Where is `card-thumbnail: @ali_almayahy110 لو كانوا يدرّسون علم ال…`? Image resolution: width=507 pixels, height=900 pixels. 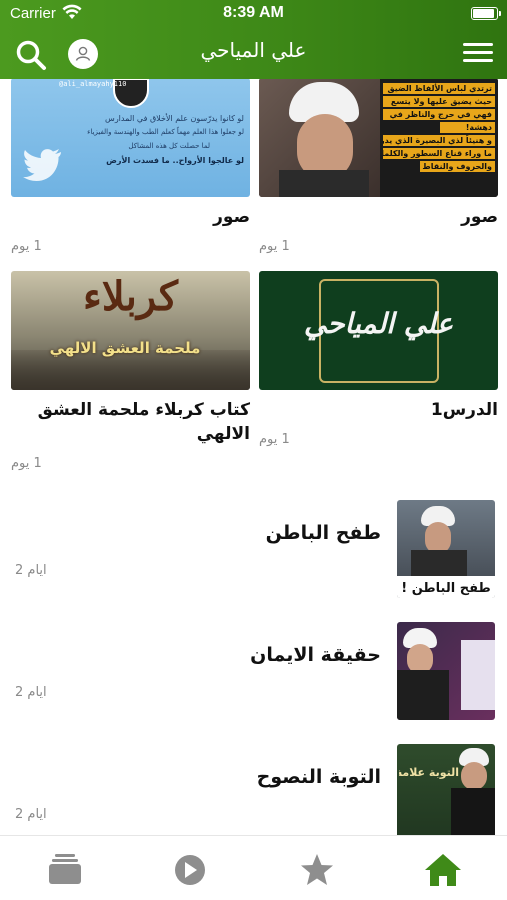
card-thumbnail: @ali_almayahy110 لو كانوا يدرّسون علم ال… is located at coordinates (130, 138).